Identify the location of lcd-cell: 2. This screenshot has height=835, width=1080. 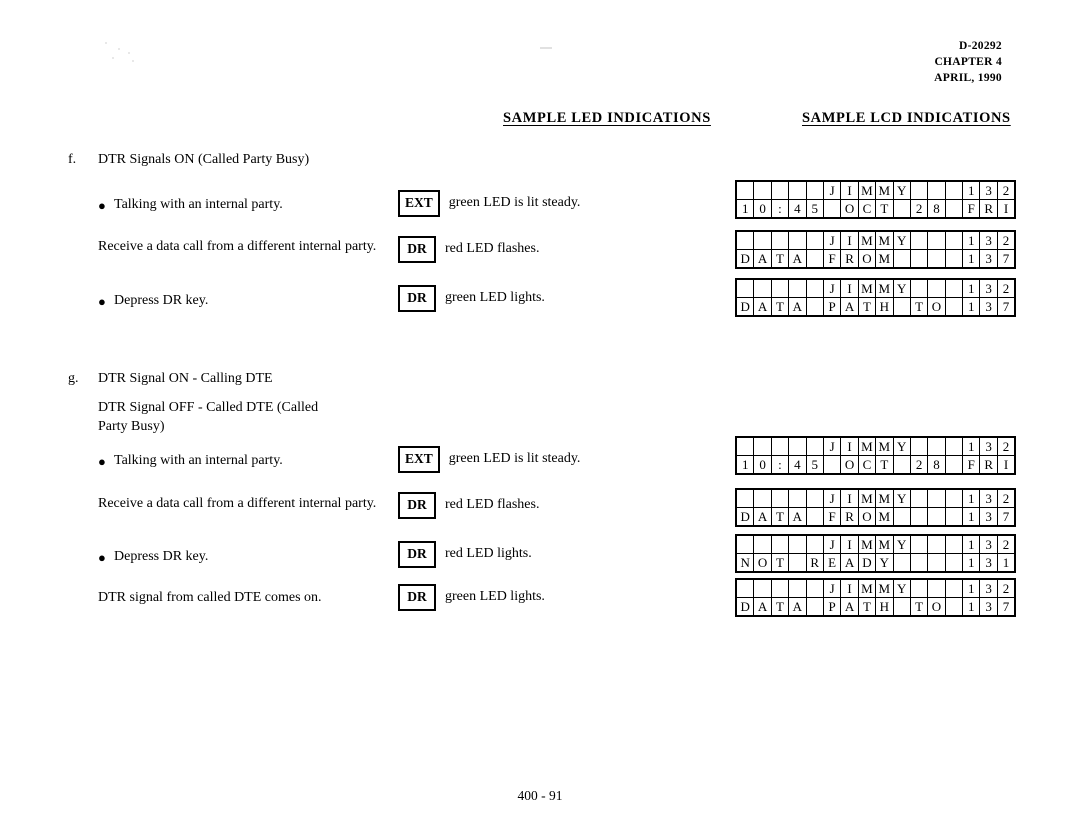
(1006, 498).